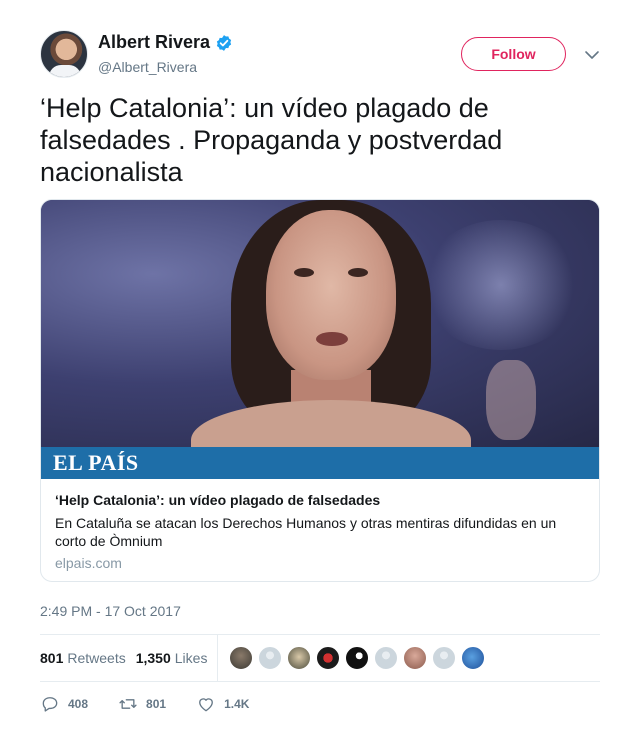 The width and height of the screenshot is (640, 743). I want to click on reply-count: 408, so click(78, 704).